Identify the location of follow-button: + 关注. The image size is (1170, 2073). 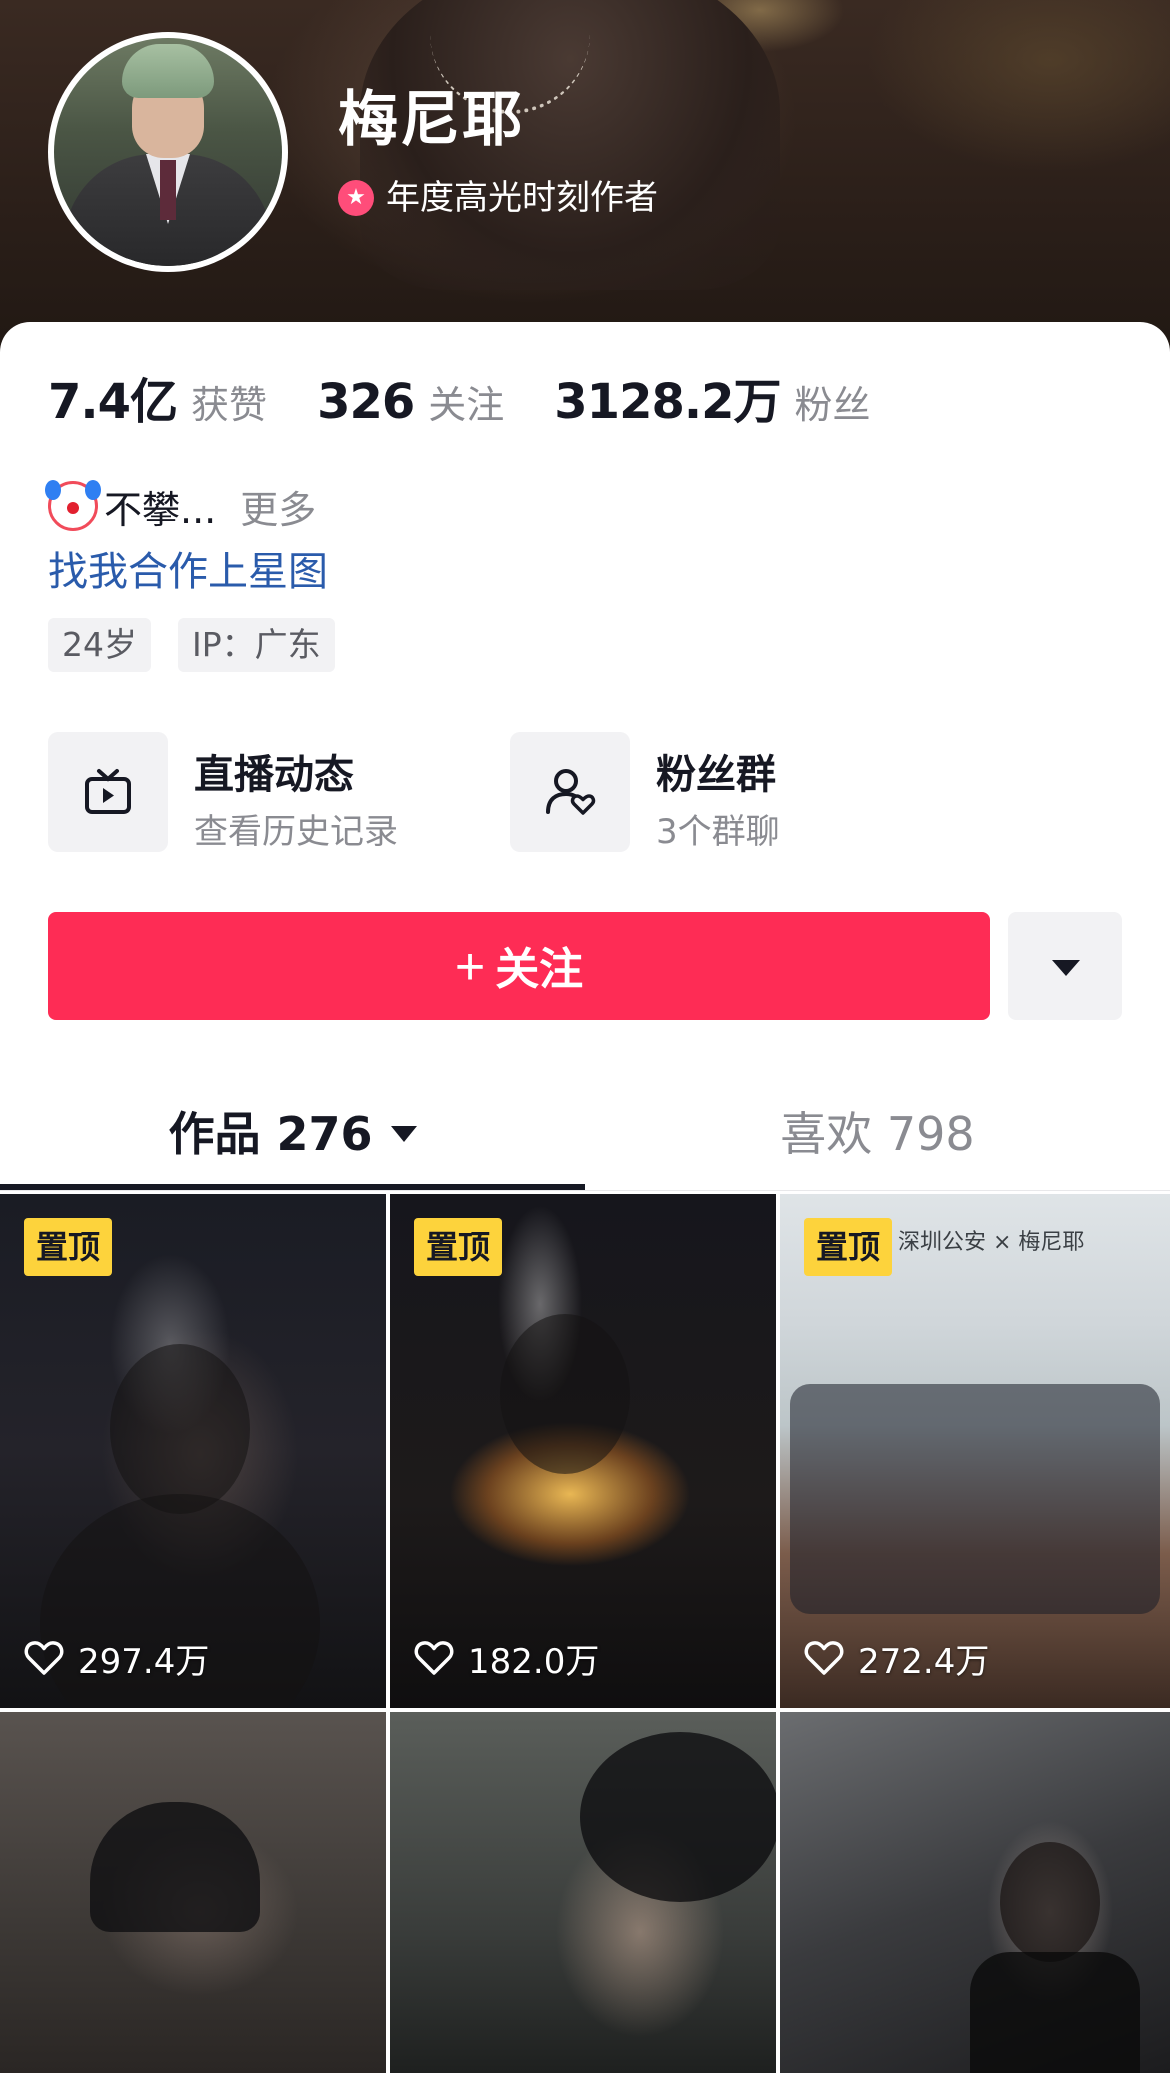
(519, 966).